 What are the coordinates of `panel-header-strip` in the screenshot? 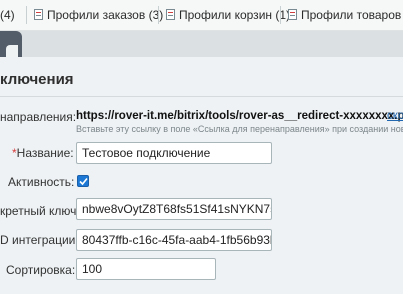 It's located at (201, 44).